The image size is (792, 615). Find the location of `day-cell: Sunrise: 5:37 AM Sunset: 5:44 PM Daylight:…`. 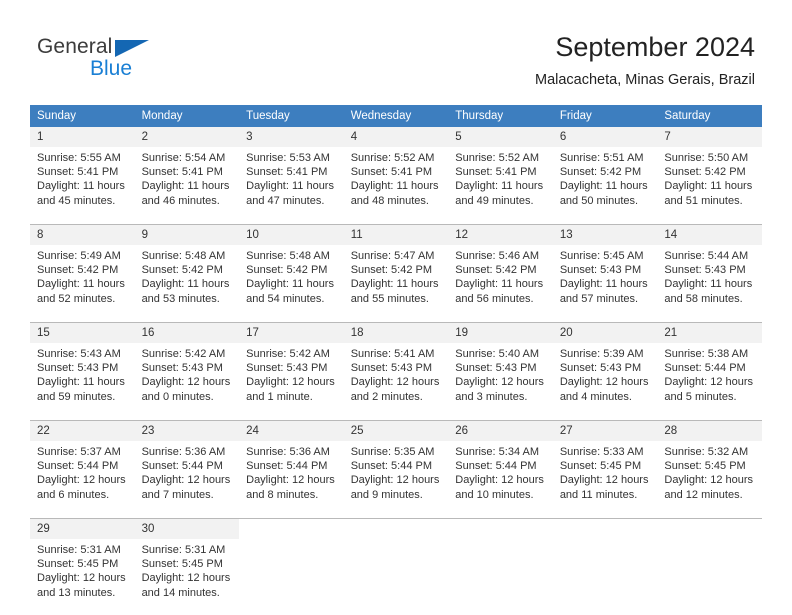

day-cell: Sunrise: 5:37 AM Sunset: 5:44 PM Daylight:… is located at coordinates (82, 479).